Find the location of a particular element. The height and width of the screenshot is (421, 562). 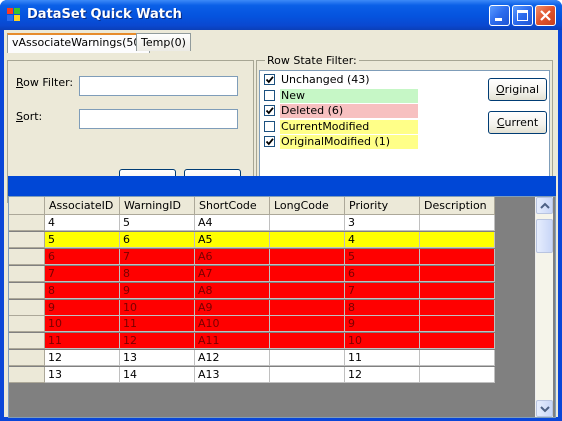

table-cell: A5 is located at coordinates (232, 239).